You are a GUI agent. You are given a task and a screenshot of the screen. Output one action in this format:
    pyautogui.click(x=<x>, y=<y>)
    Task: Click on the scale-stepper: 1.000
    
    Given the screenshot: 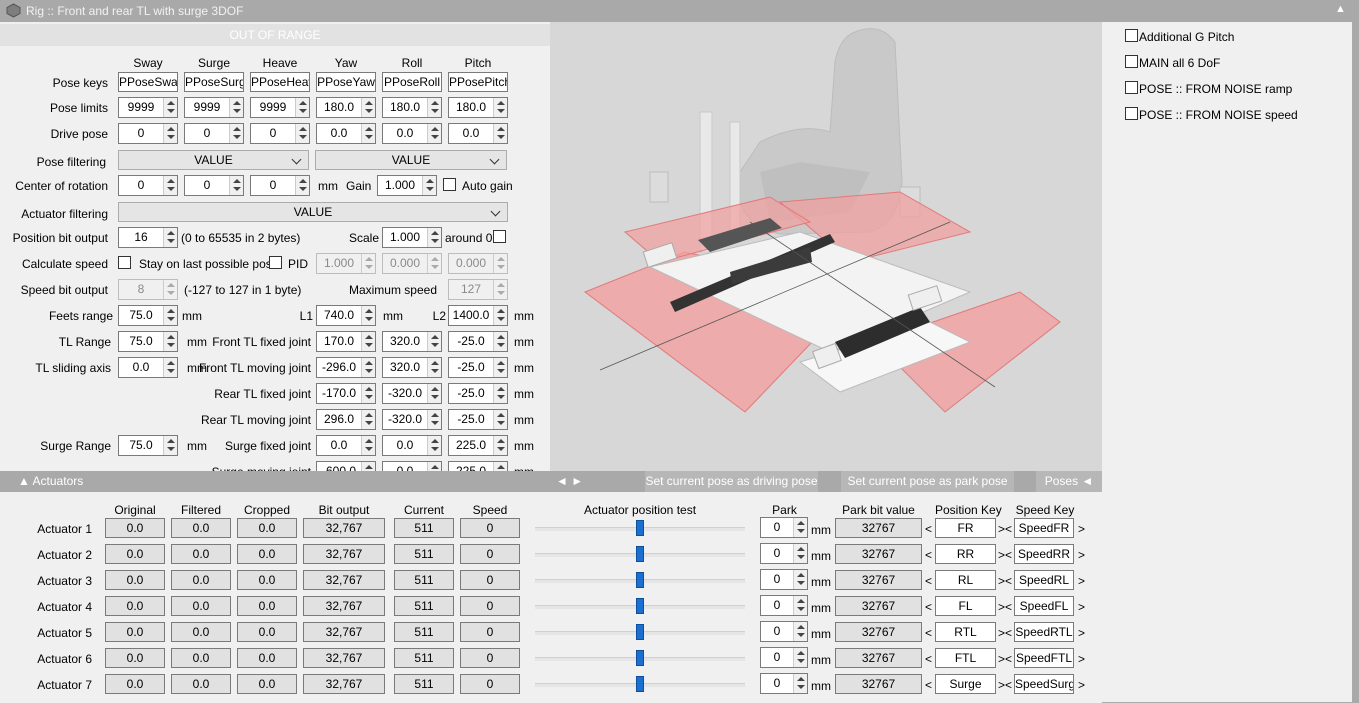 What is the action you would take?
    pyautogui.click(x=412, y=237)
    